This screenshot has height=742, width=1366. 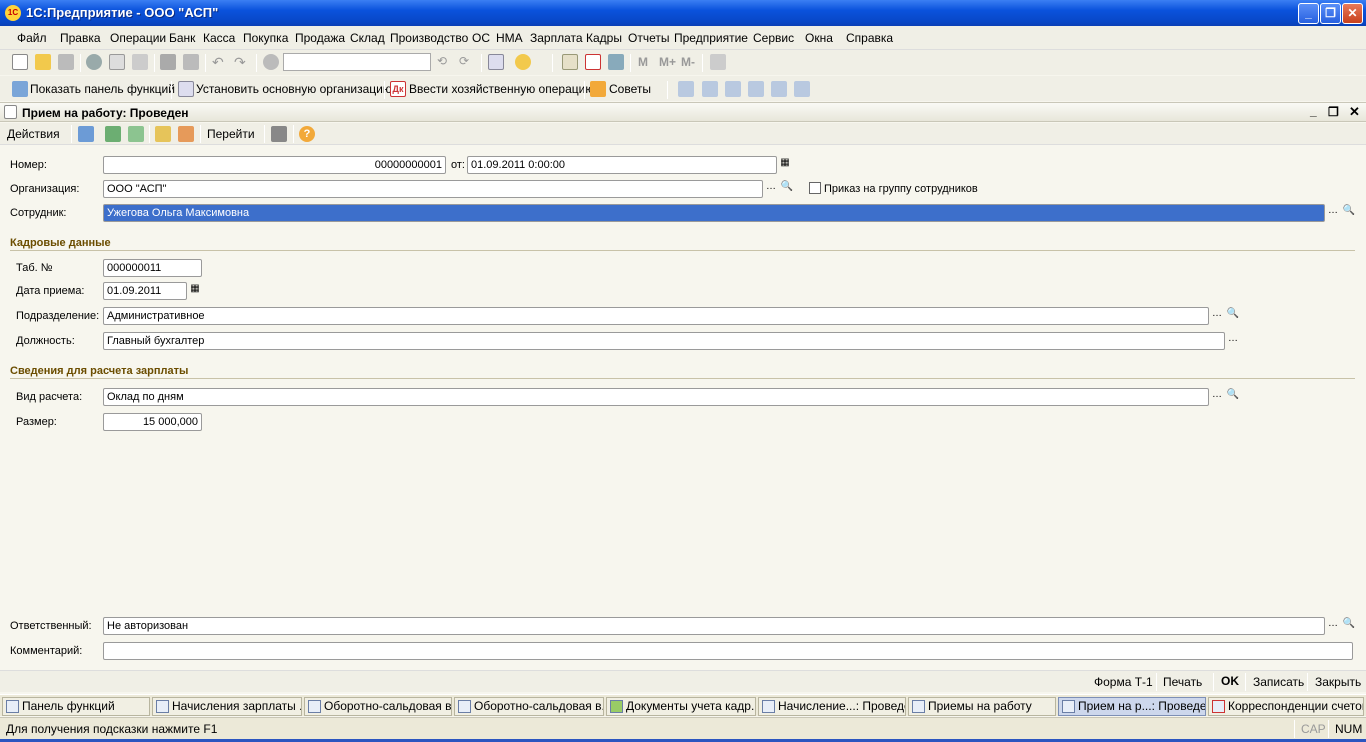 I want to click on task-accrual-posted: Начисление...: Проведен, so click(x=832, y=706).